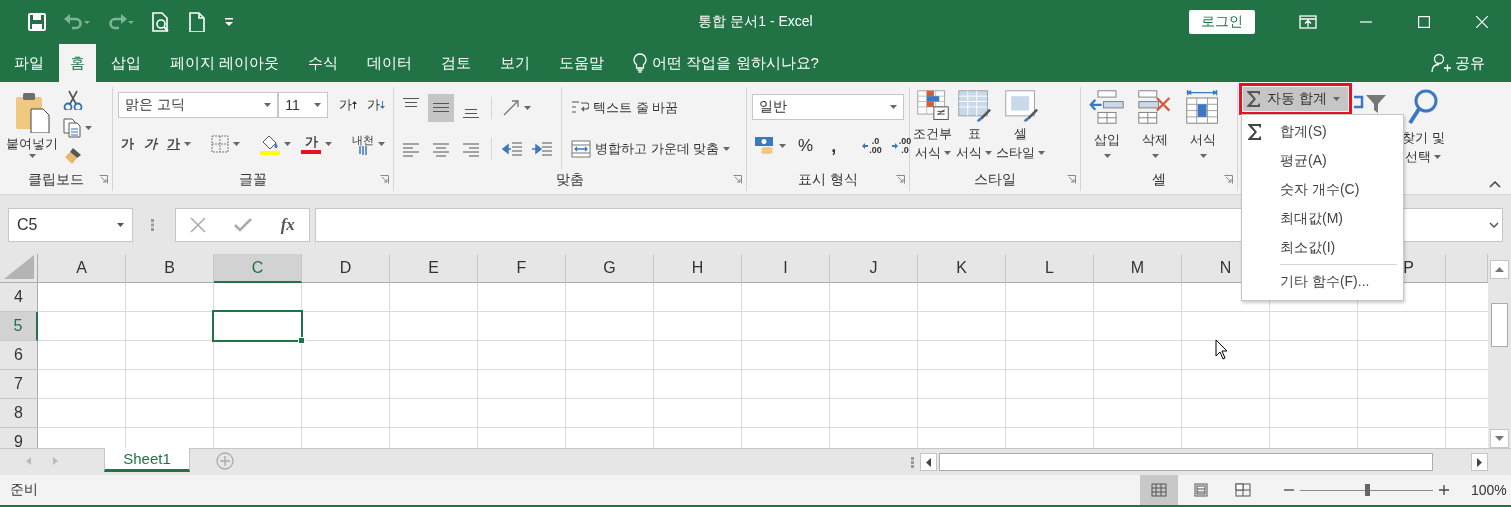 Image resolution: width=1511 pixels, height=507 pixels. What do you see at coordinates (390, 63) in the screenshot?
I see `ribbon-tab: 데이터` at bounding box center [390, 63].